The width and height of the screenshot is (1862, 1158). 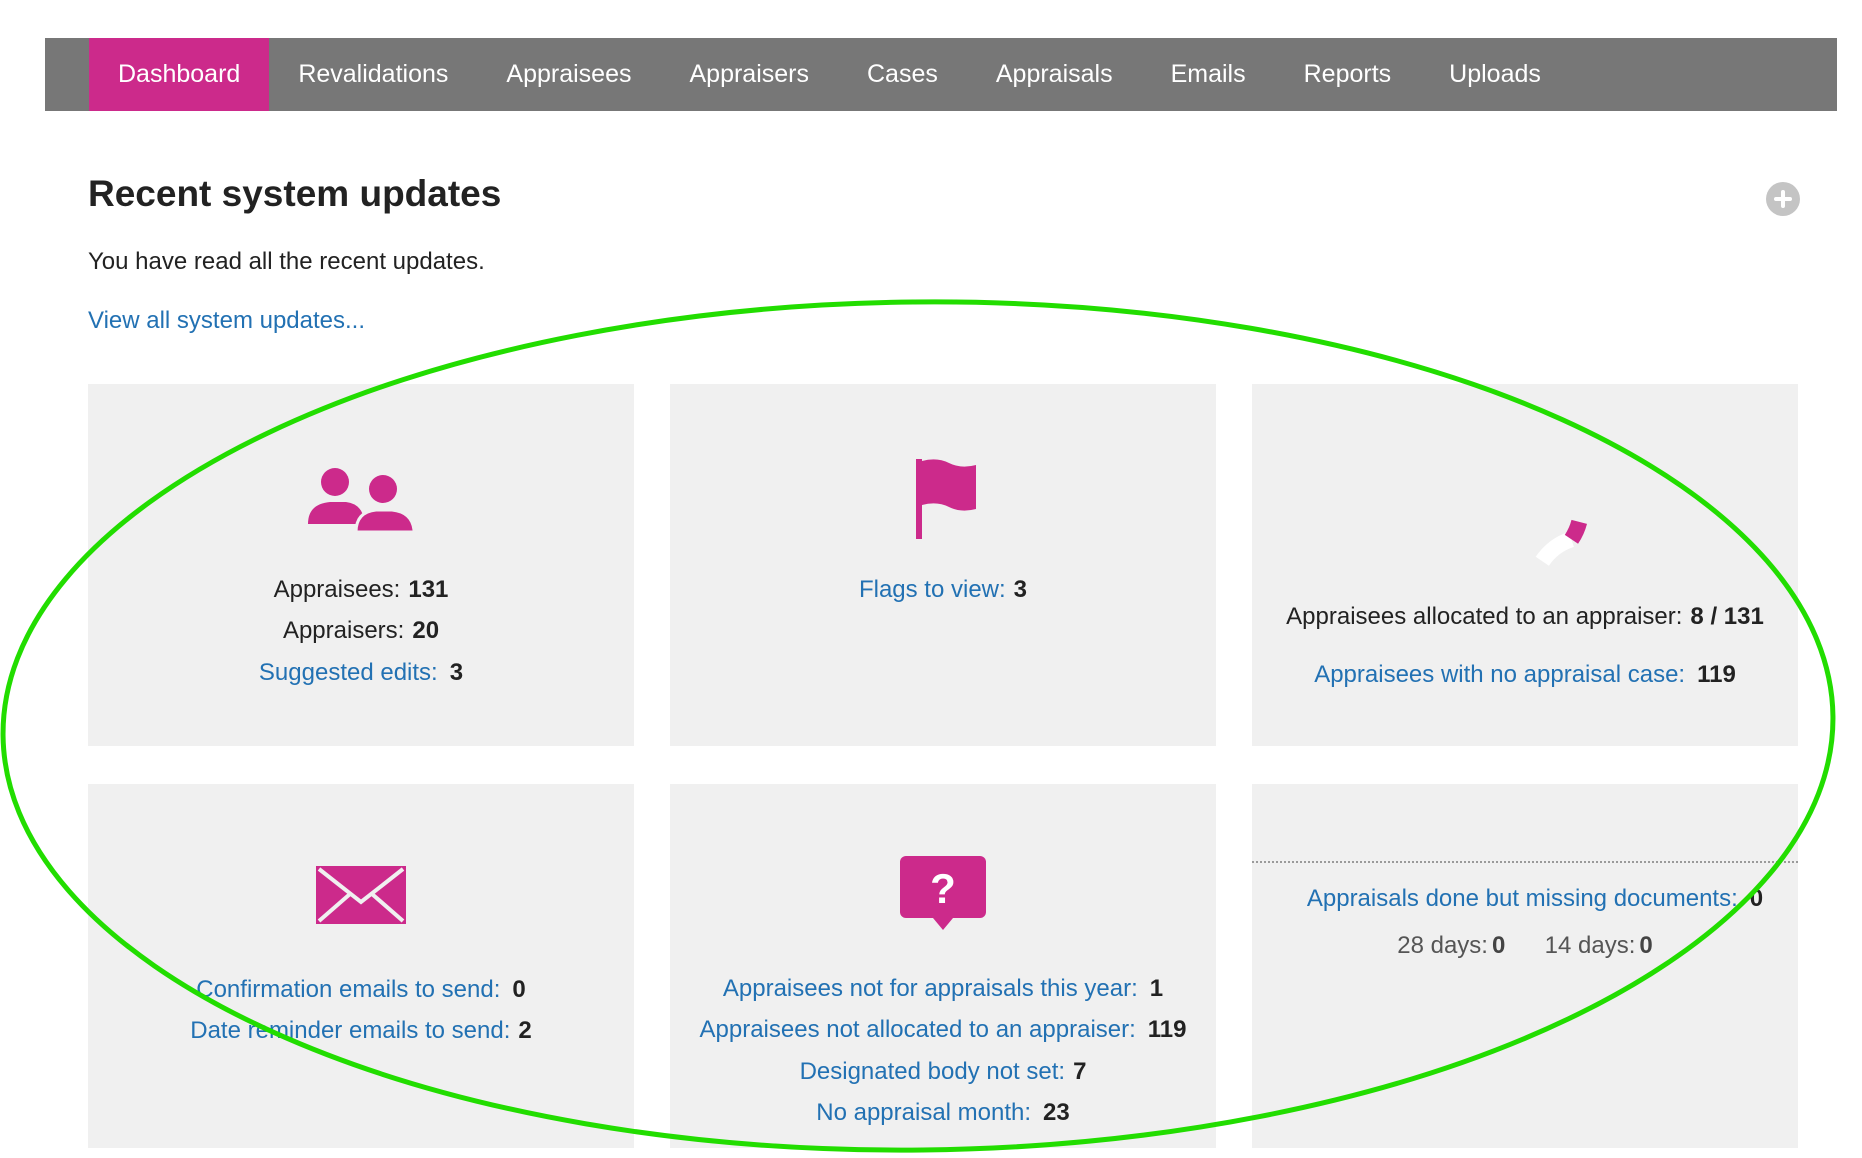 I want to click on no-case-value: 119, so click(x=1716, y=674).